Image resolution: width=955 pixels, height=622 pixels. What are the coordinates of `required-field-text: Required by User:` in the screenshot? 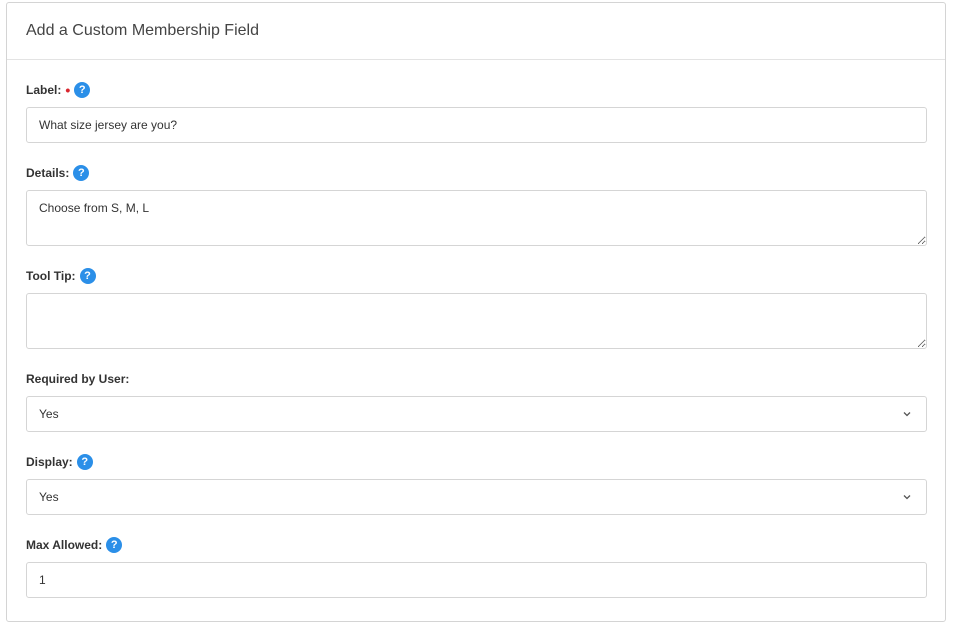 It's located at (78, 379).